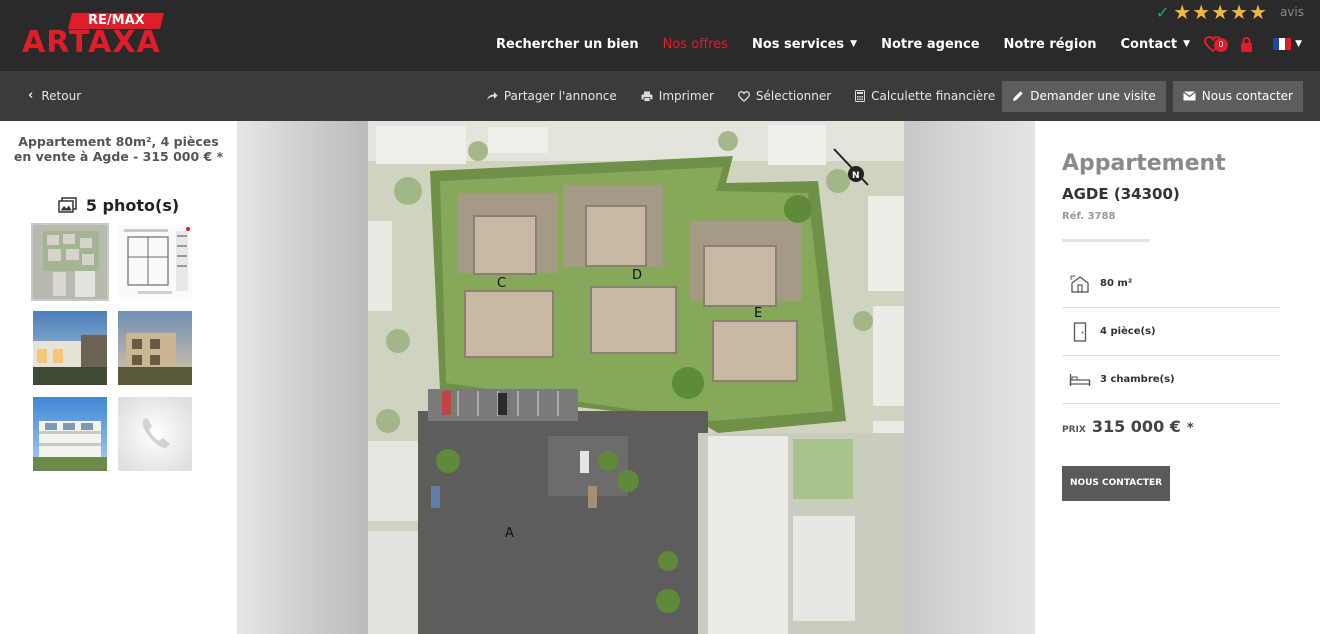  Describe the element at coordinates (1116, 283) in the screenshot. I see `surface-value: 80 m²` at that location.